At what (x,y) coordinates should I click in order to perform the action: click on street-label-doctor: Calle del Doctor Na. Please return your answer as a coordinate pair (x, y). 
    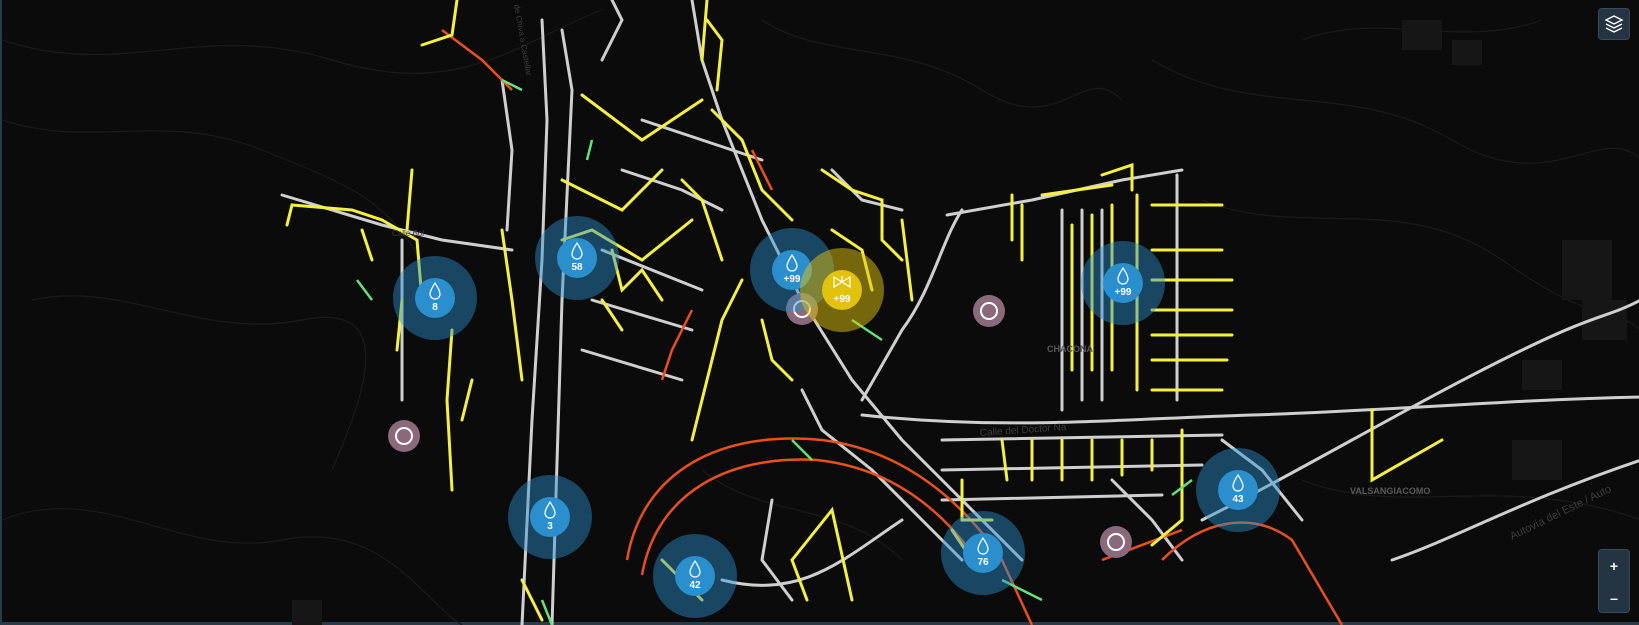
    Looking at the image, I should click on (1023, 430).